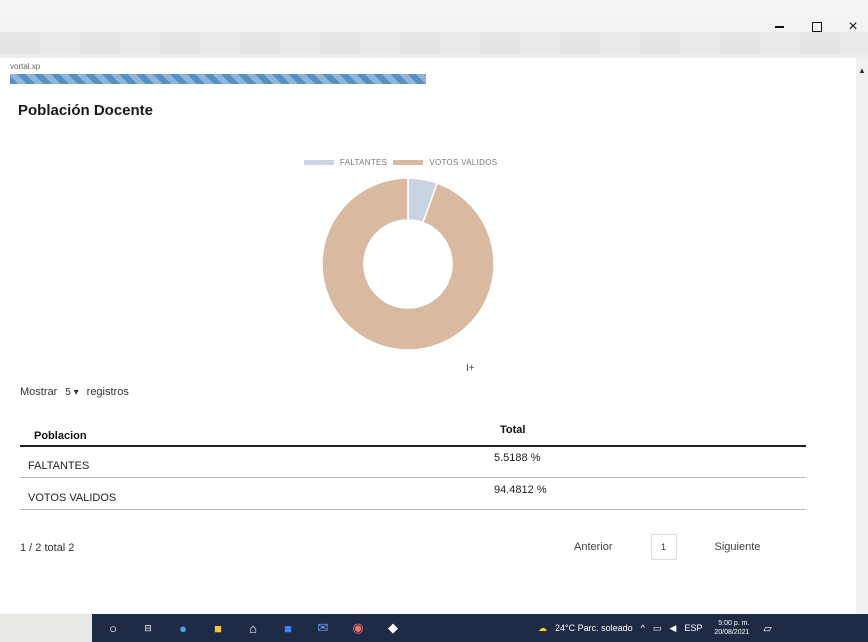 Image resolution: width=868 pixels, height=642 pixels. What do you see at coordinates (148, 628) in the screenshot?
I see `task-view-icon: ⊟` at bounding box center [148, 628].